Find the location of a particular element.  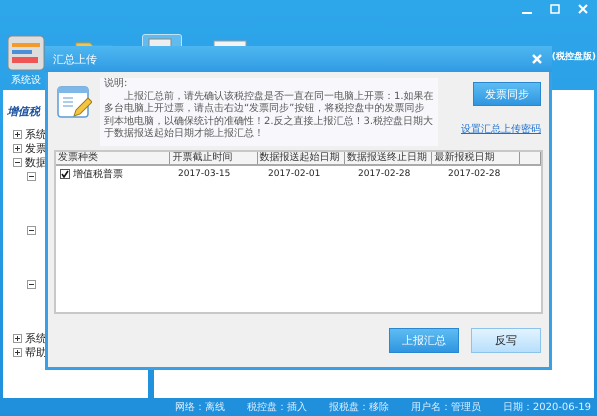

dialog-button: 反写 is located at coordinates (506, 340).